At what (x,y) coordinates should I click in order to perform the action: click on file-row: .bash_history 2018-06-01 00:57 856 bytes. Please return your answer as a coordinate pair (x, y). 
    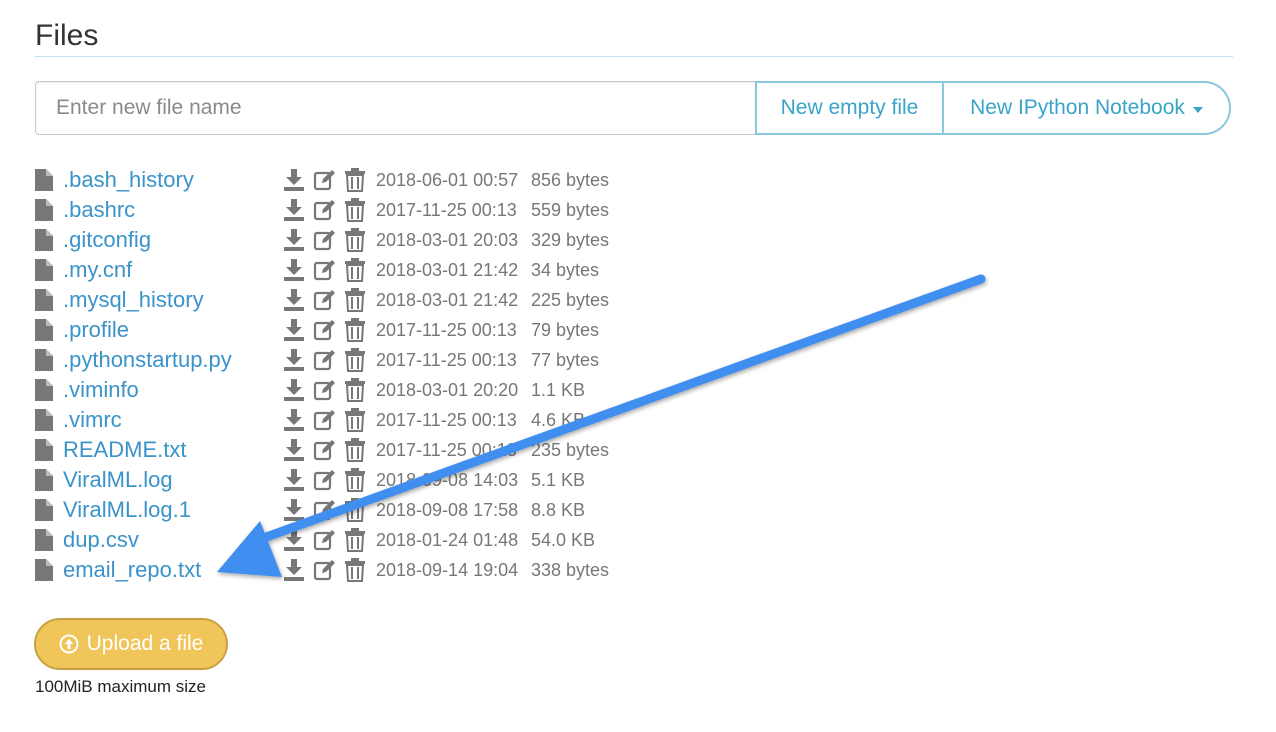
    Looking at the image, I should click on (385, 180).